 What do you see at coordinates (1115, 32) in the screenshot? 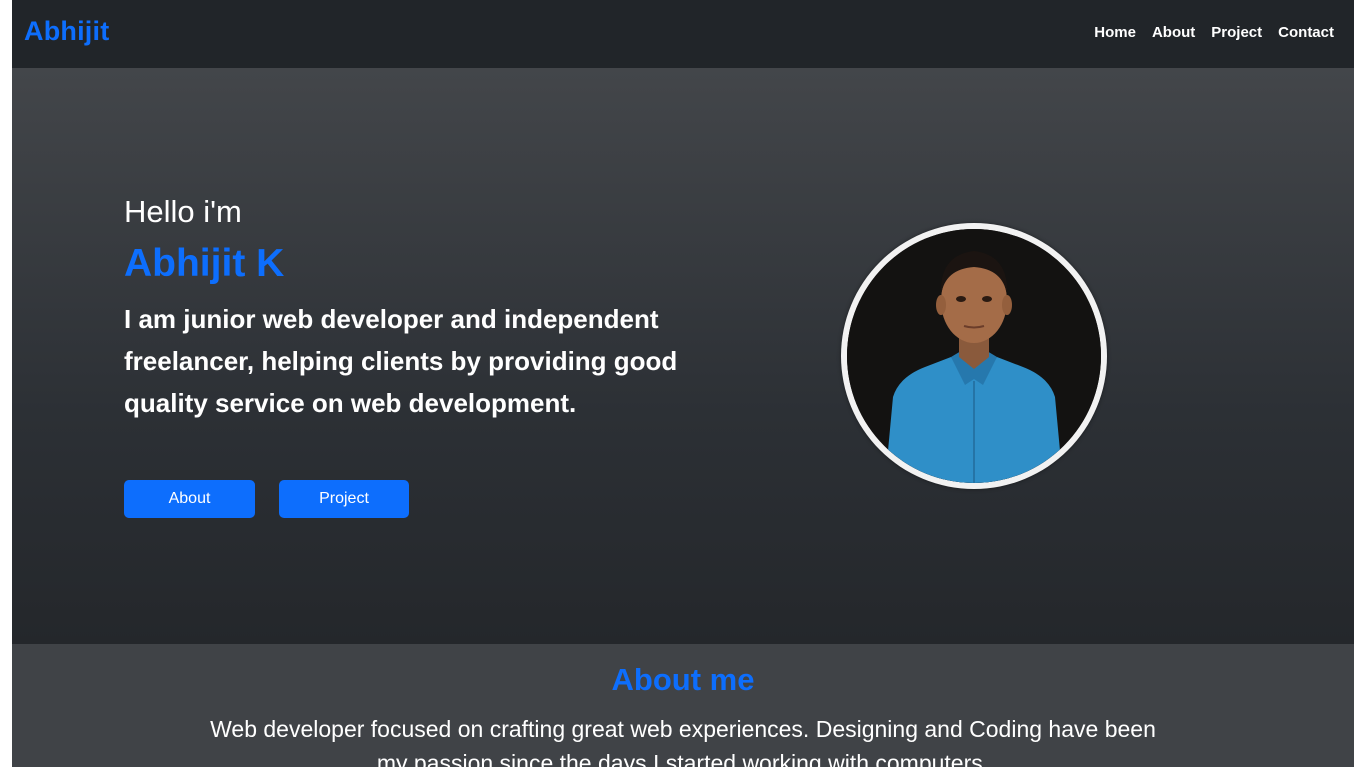
I see `nav-link-home: Home` at bounding box center [1115, 32].